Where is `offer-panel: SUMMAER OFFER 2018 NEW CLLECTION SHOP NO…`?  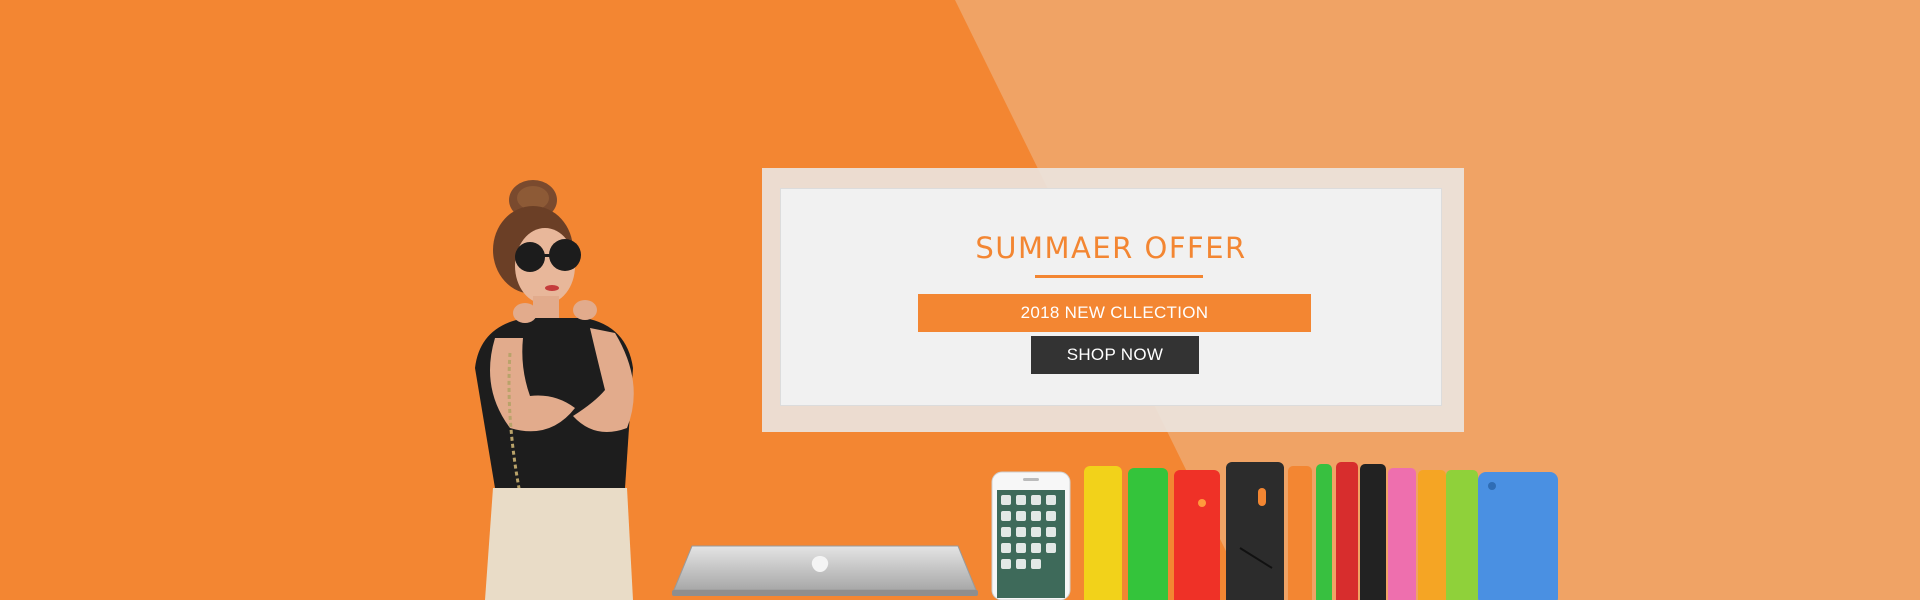
offer-panel: SUMMAER OFFER 2018 NEW CLLECTION SHOP NO… is located at coordinates (1111, 297).